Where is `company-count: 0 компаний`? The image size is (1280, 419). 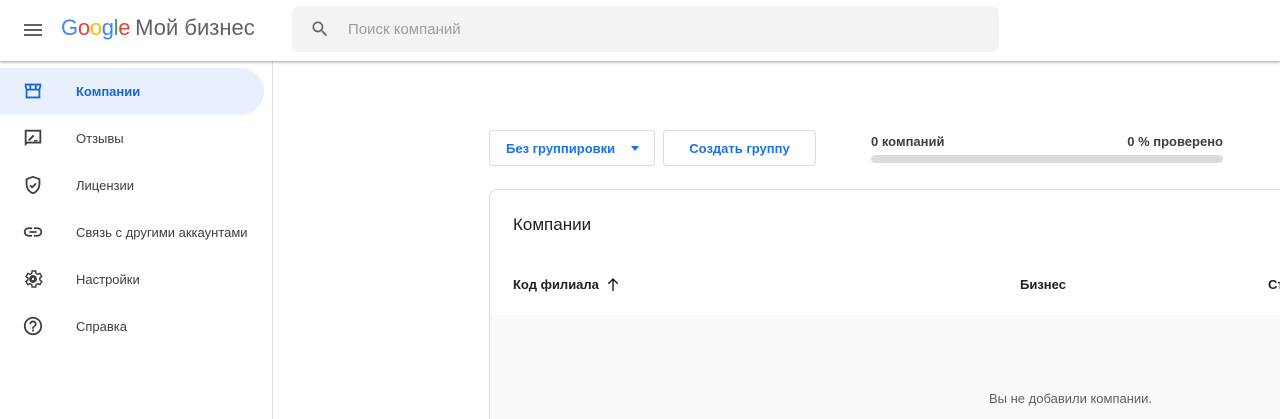
company-count: 0 компаний is located at coordinates (908, 141).